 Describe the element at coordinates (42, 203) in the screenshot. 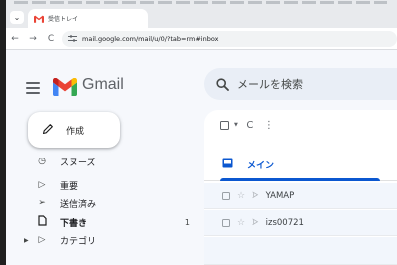

I see `send-icon: ➢` at that location.